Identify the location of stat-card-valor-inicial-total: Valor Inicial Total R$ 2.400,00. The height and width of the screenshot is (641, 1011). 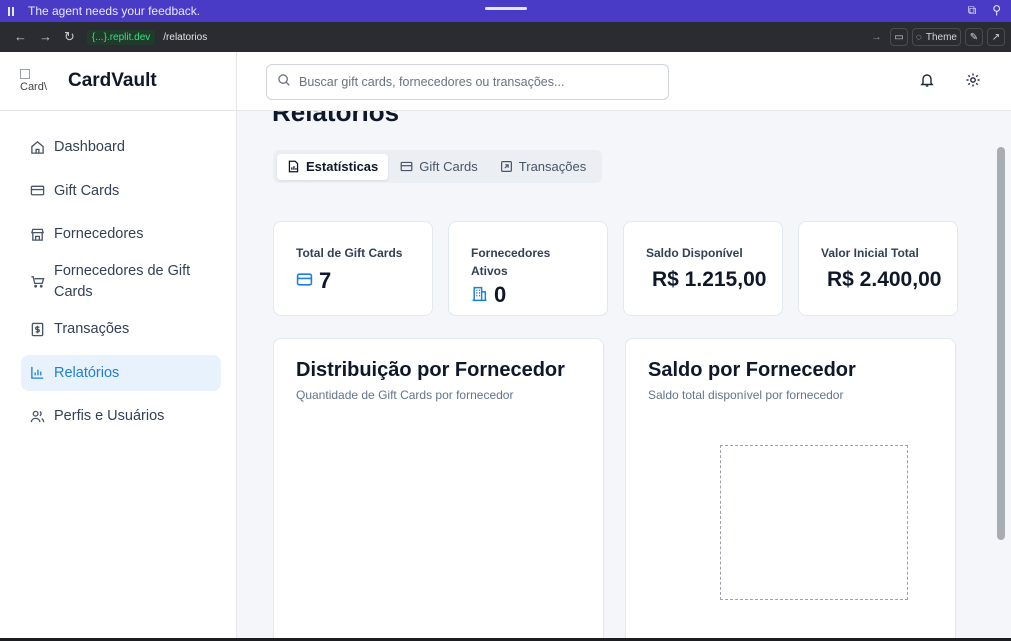
(878, 268).